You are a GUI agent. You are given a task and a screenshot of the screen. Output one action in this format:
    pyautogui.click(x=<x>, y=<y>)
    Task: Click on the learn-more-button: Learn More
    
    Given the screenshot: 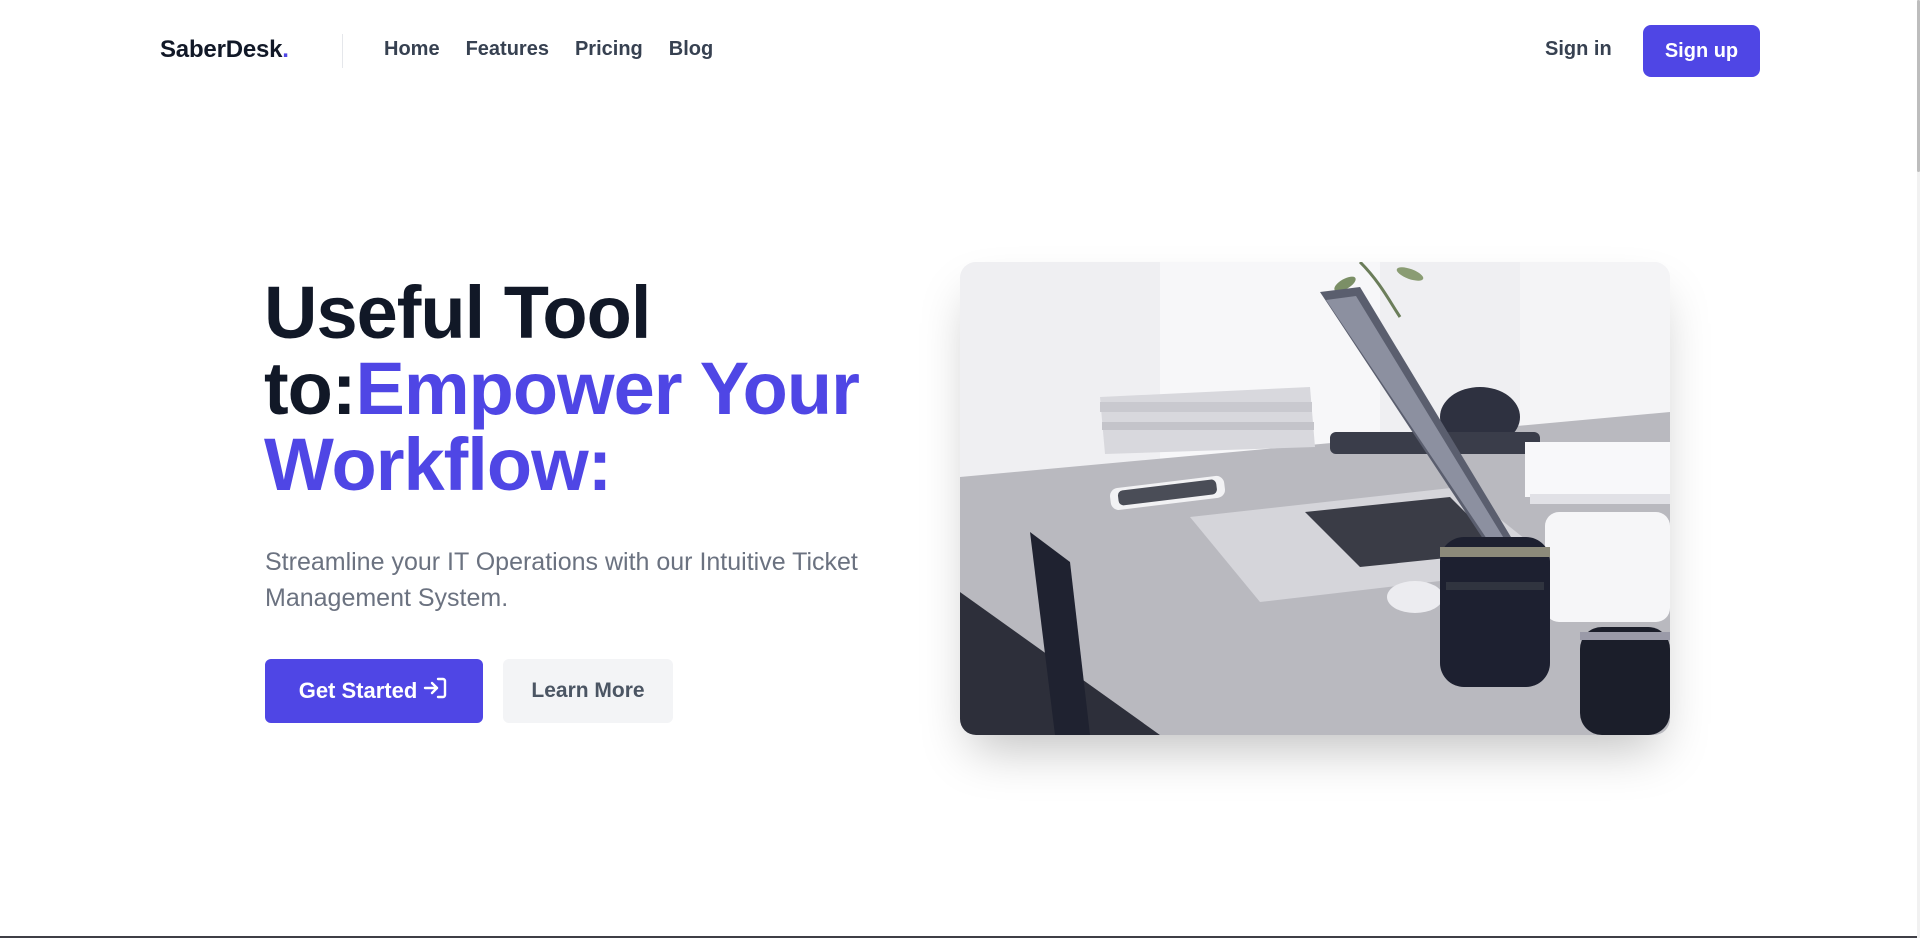 What is the action you would take?
    pyautogui.click(x=588, y=691)
    